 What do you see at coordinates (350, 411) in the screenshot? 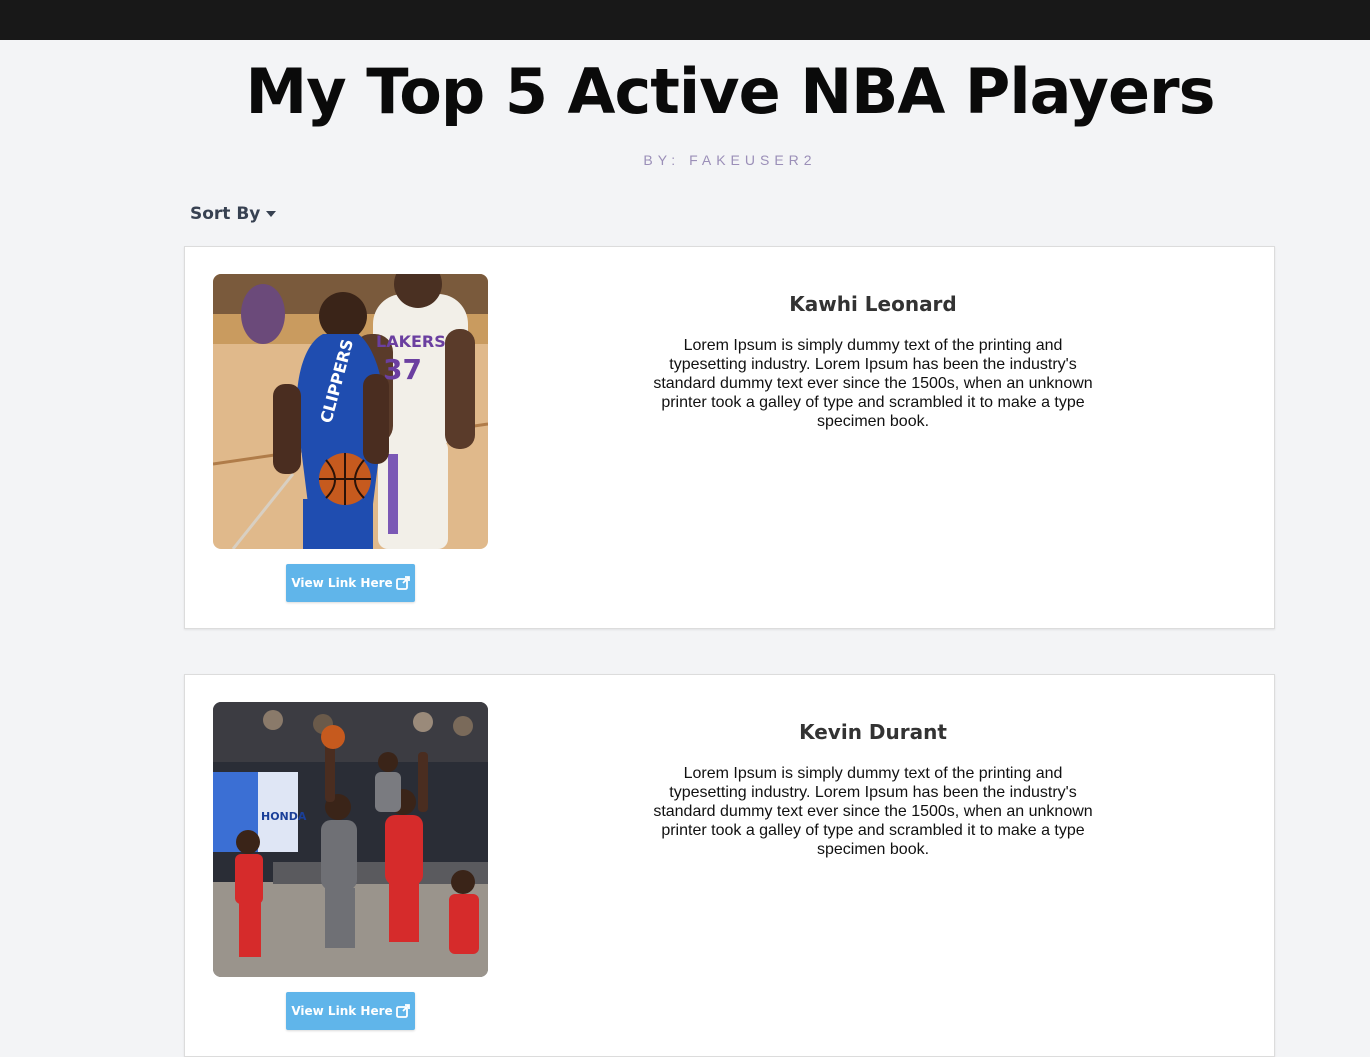
I see `player-photo: LAKERS 37 CLIPPERS` at bounding box center [350, 411].